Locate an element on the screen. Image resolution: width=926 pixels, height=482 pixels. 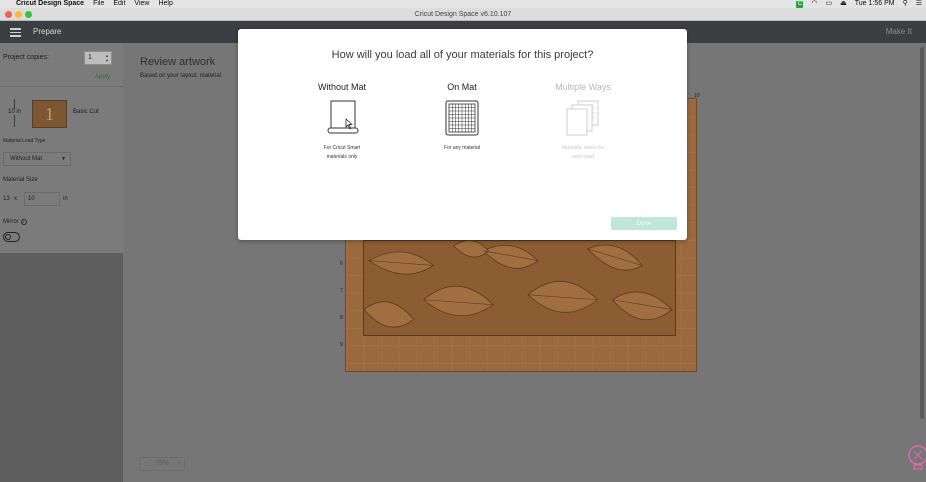
menu-help: Help is located at coordinates (165, 4).